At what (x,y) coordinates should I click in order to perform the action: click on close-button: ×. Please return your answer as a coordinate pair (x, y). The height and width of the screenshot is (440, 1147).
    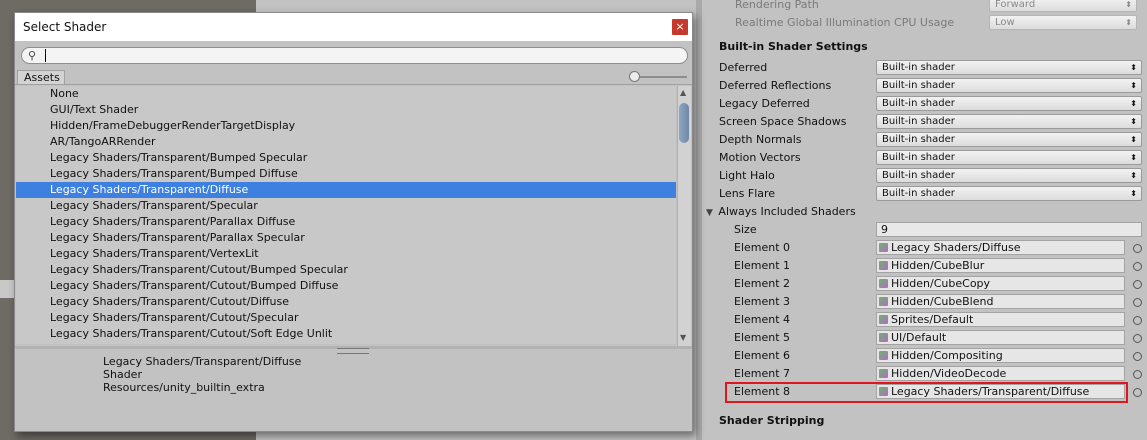
    Looking at the image, I should click on (680, 27).